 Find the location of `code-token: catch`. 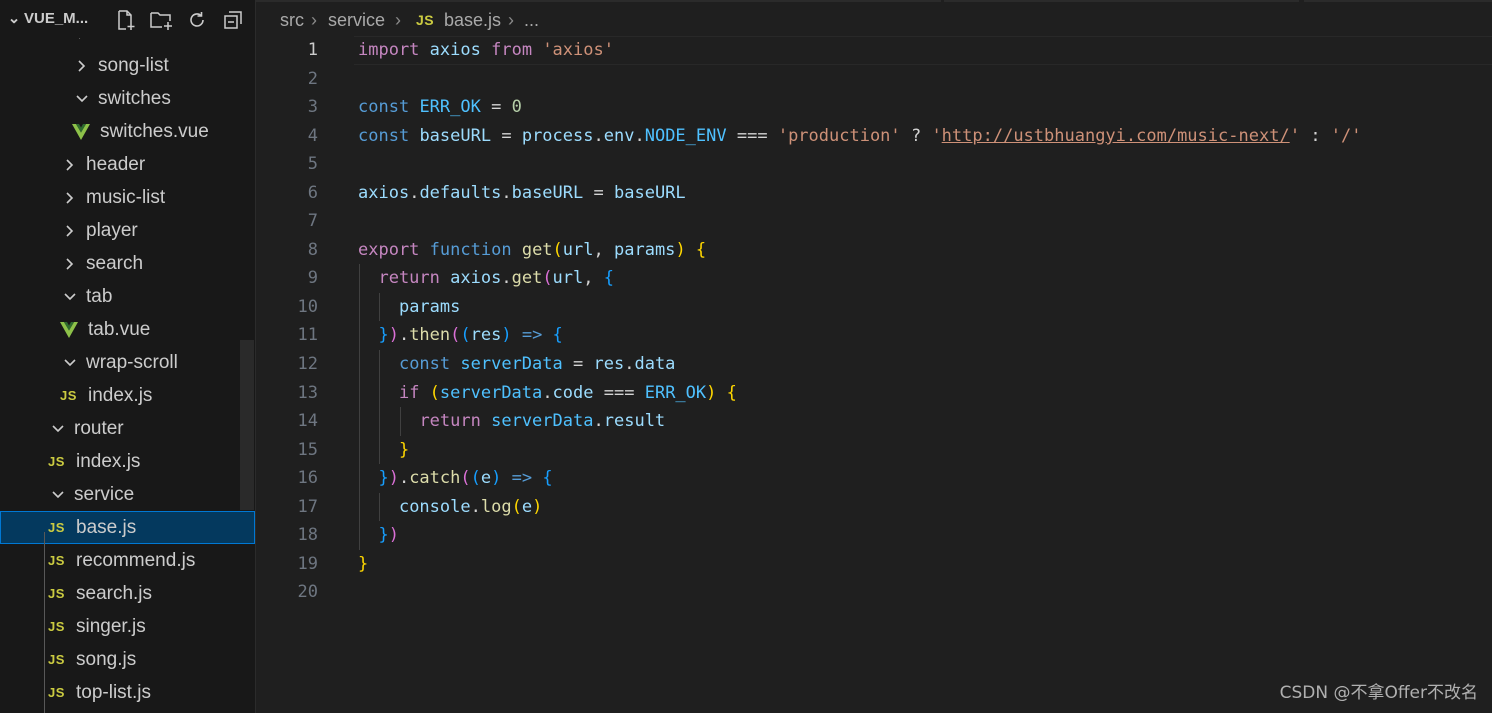

code-token: catch is located at coordinates (435, 478).